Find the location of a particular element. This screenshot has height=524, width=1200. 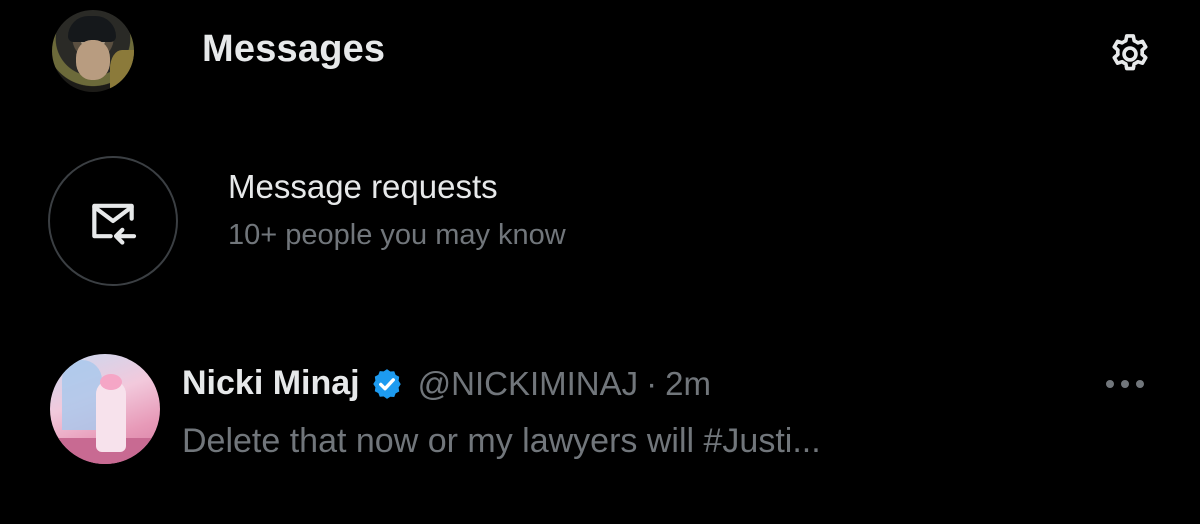

more-options-button is located at coordinates (1125, 384).